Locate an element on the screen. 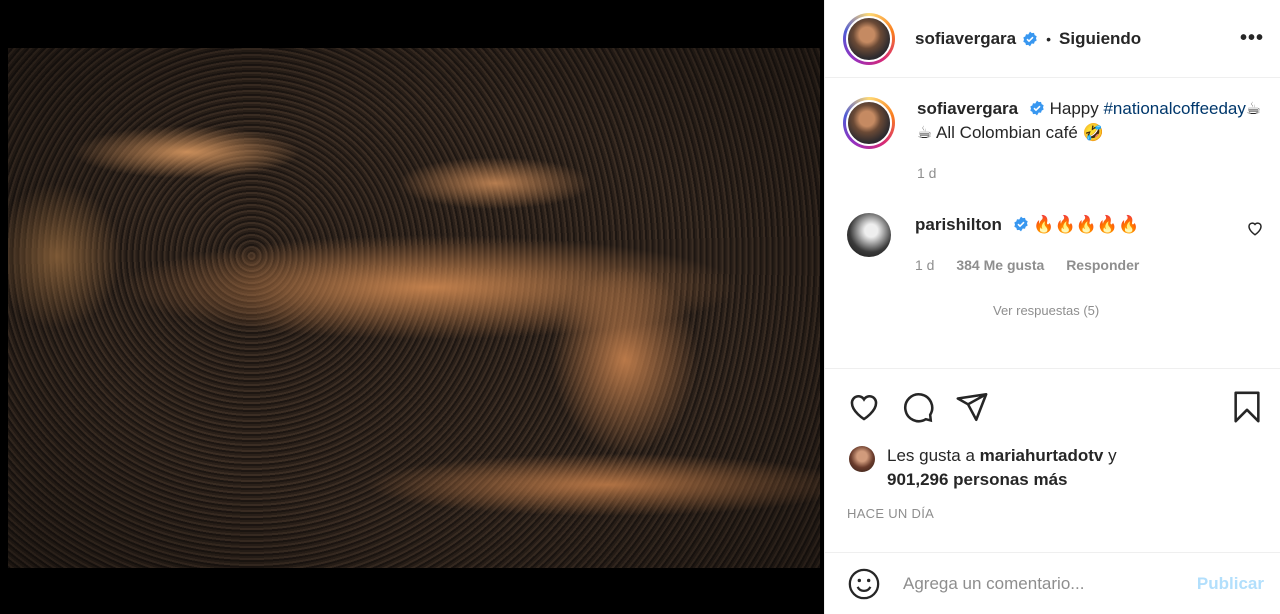  likes-prefix: Les gusta a is located at coordinates (931, 455).